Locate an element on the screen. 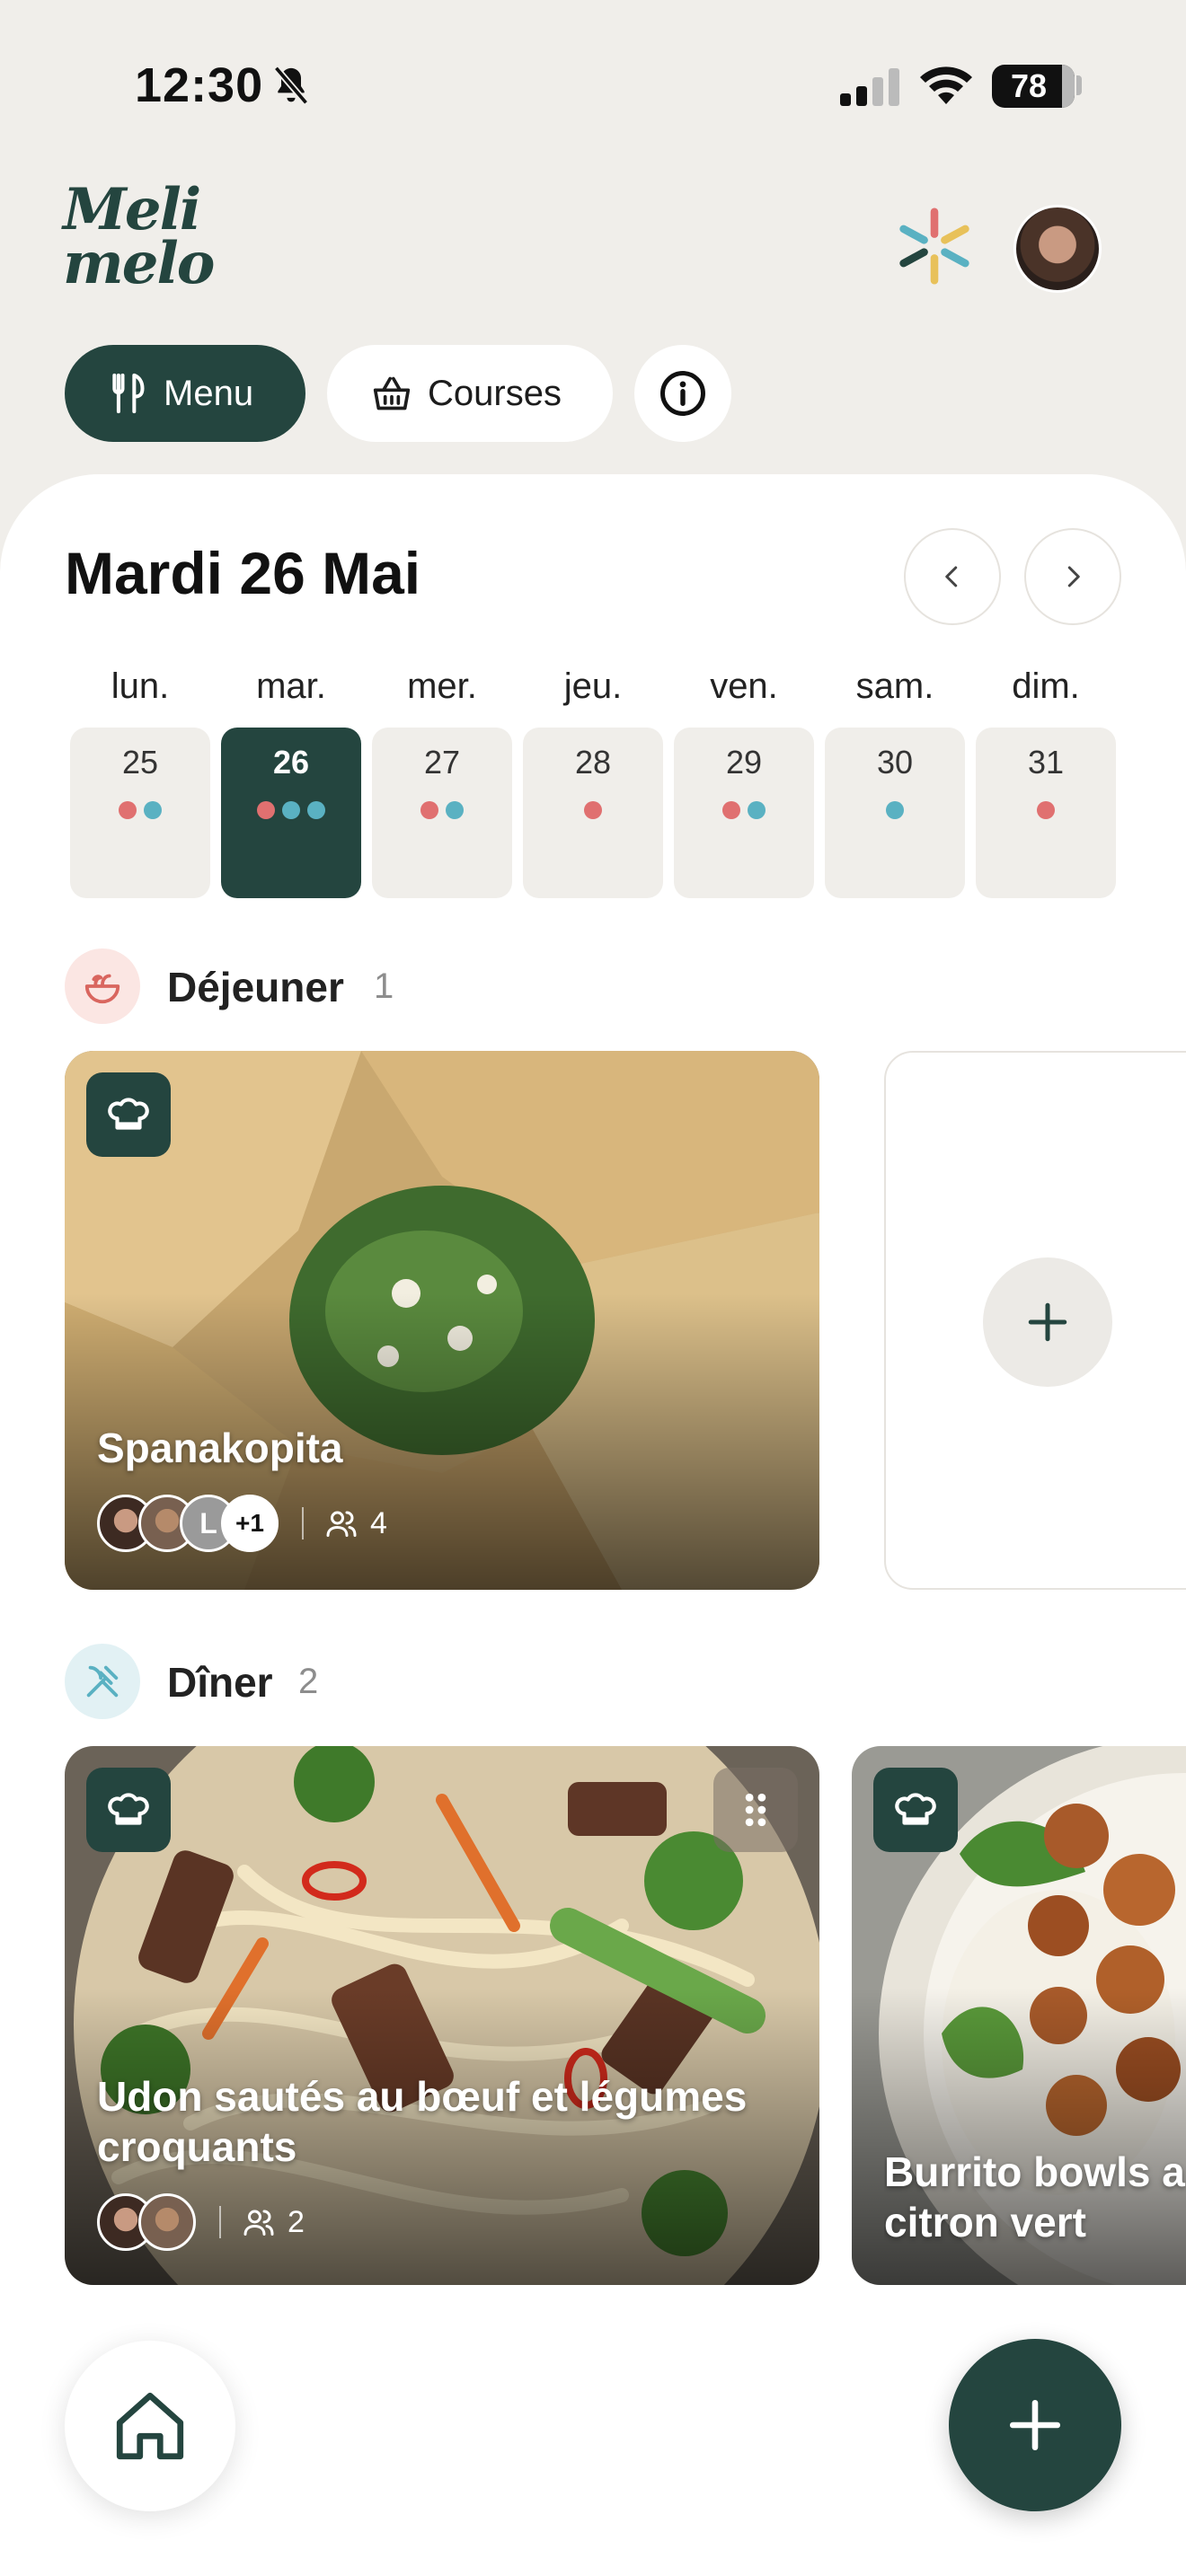 The width and height of the screenshot is (1186, 2576). lunch-section-title: Déjeuner is located at coordinates (255, 987).